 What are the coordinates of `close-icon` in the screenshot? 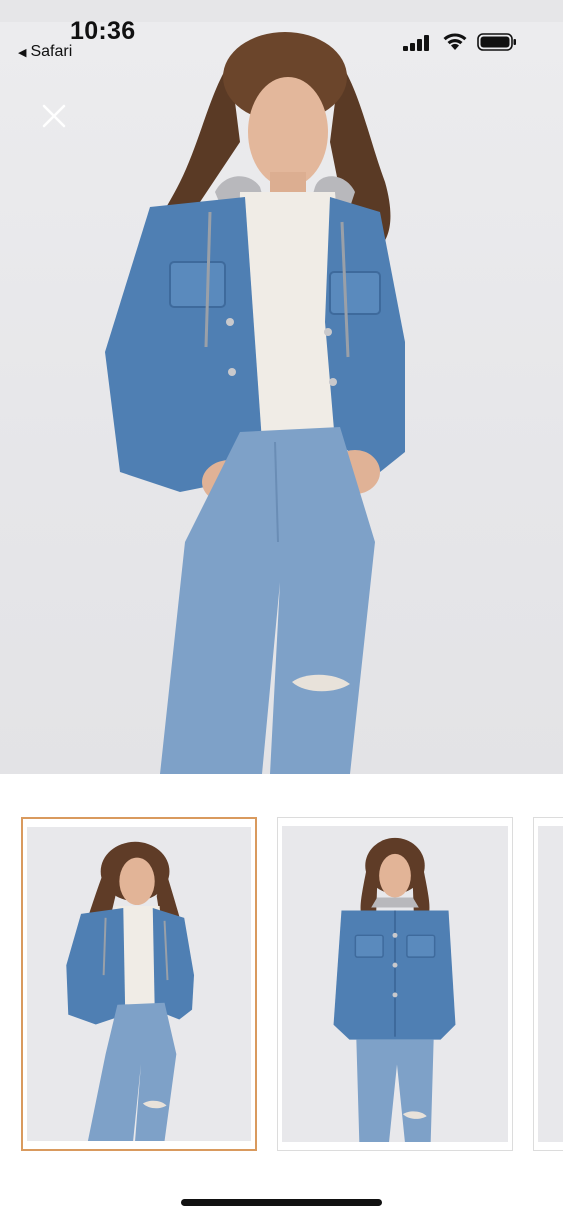 It's located at (54, 116).